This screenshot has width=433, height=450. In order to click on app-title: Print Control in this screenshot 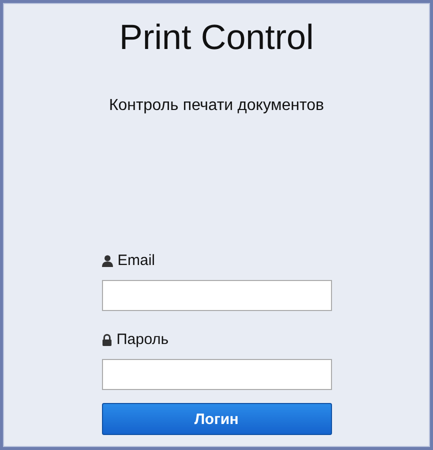, I will do `click(216, 38)`.